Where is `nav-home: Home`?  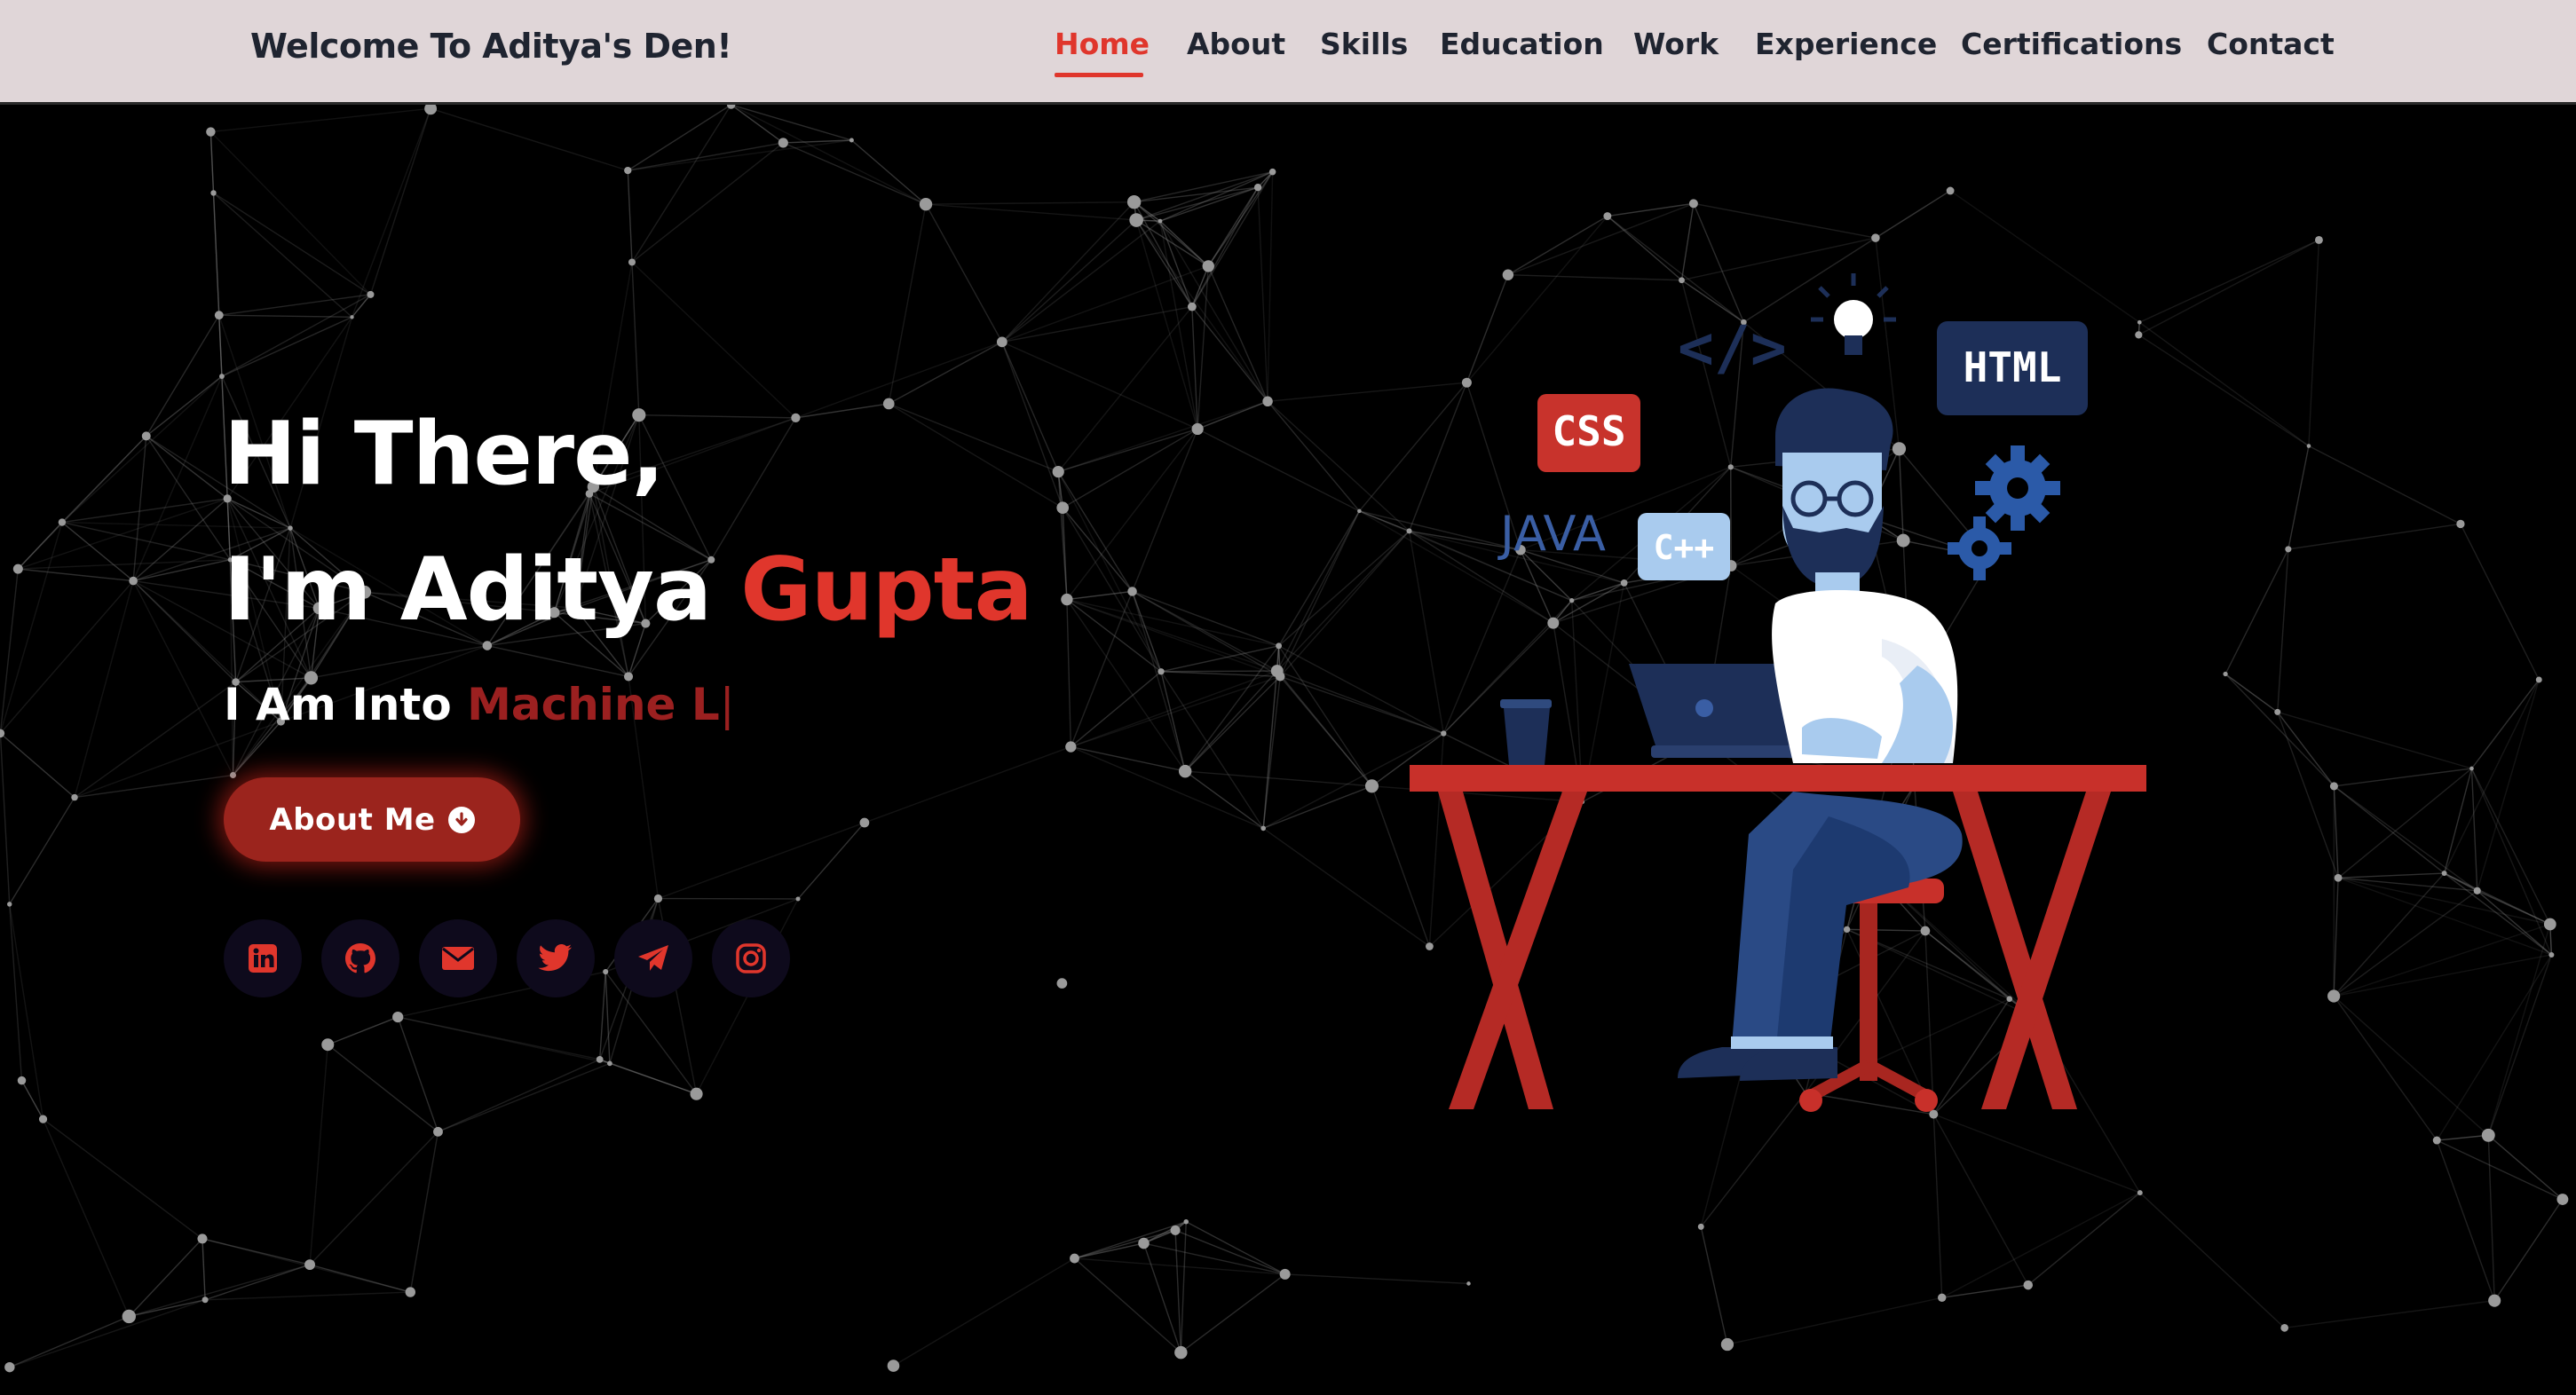
nav-home: Home is located at coordinates (1102, 44).